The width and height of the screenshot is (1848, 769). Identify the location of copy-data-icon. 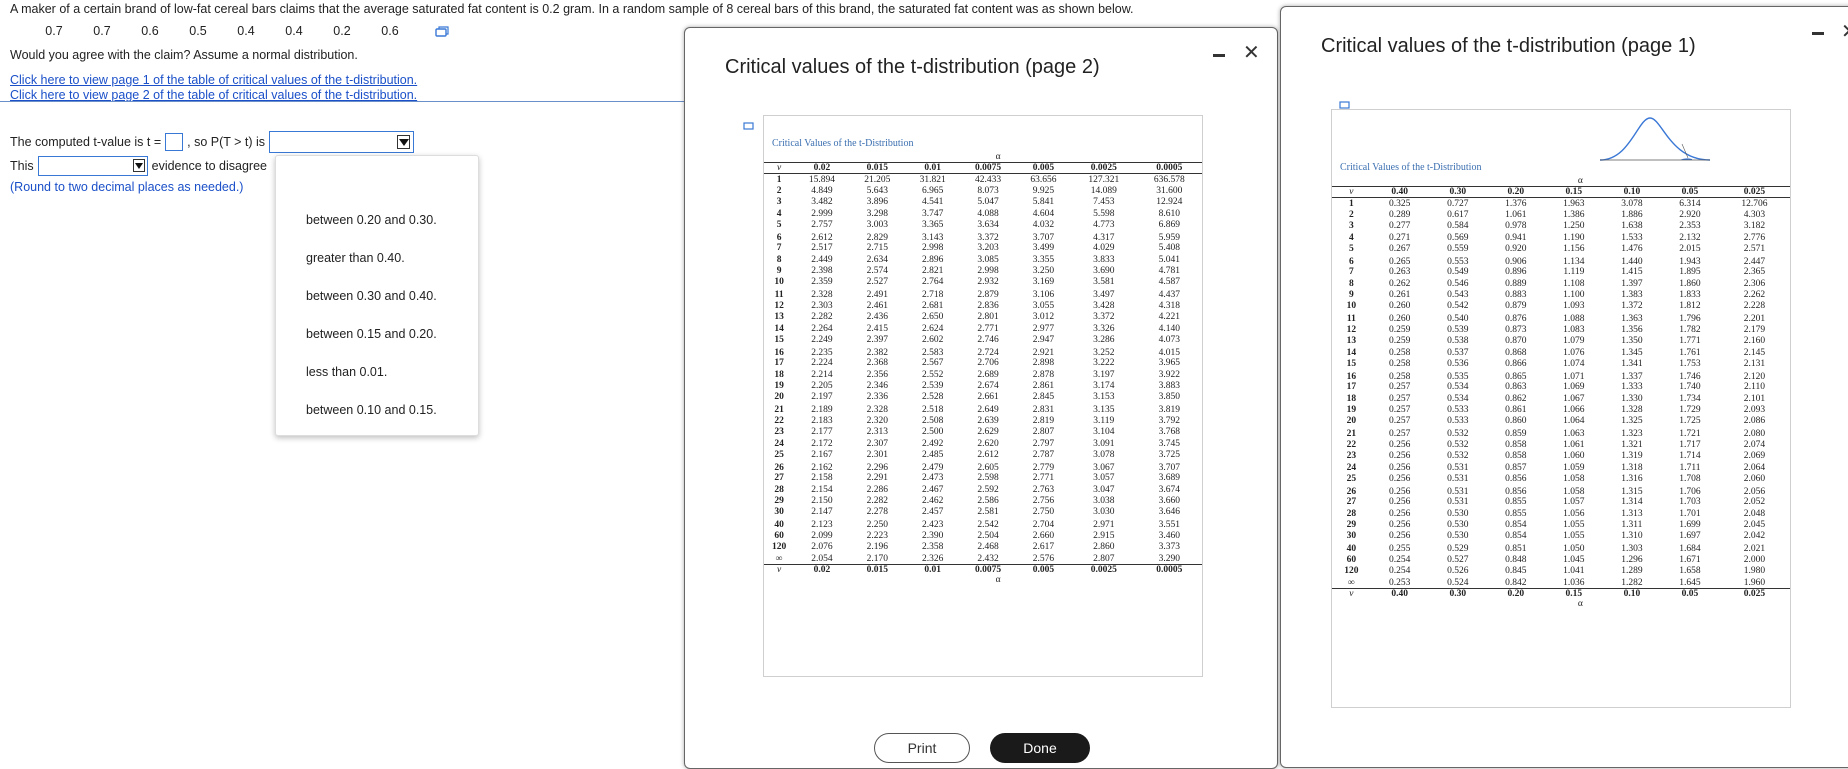
(442, 32).